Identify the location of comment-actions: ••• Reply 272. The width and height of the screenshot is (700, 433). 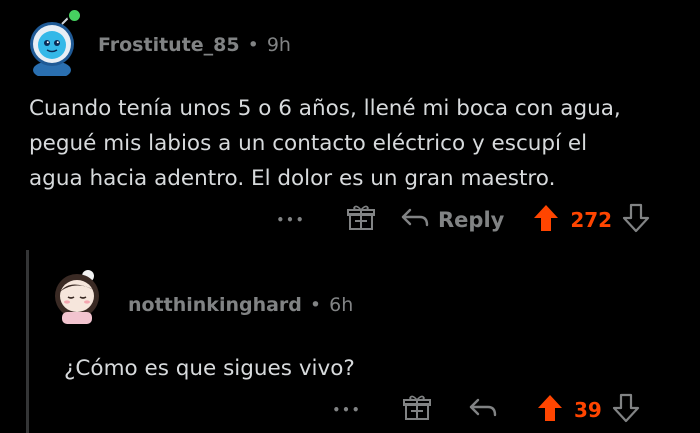
(481, 220).